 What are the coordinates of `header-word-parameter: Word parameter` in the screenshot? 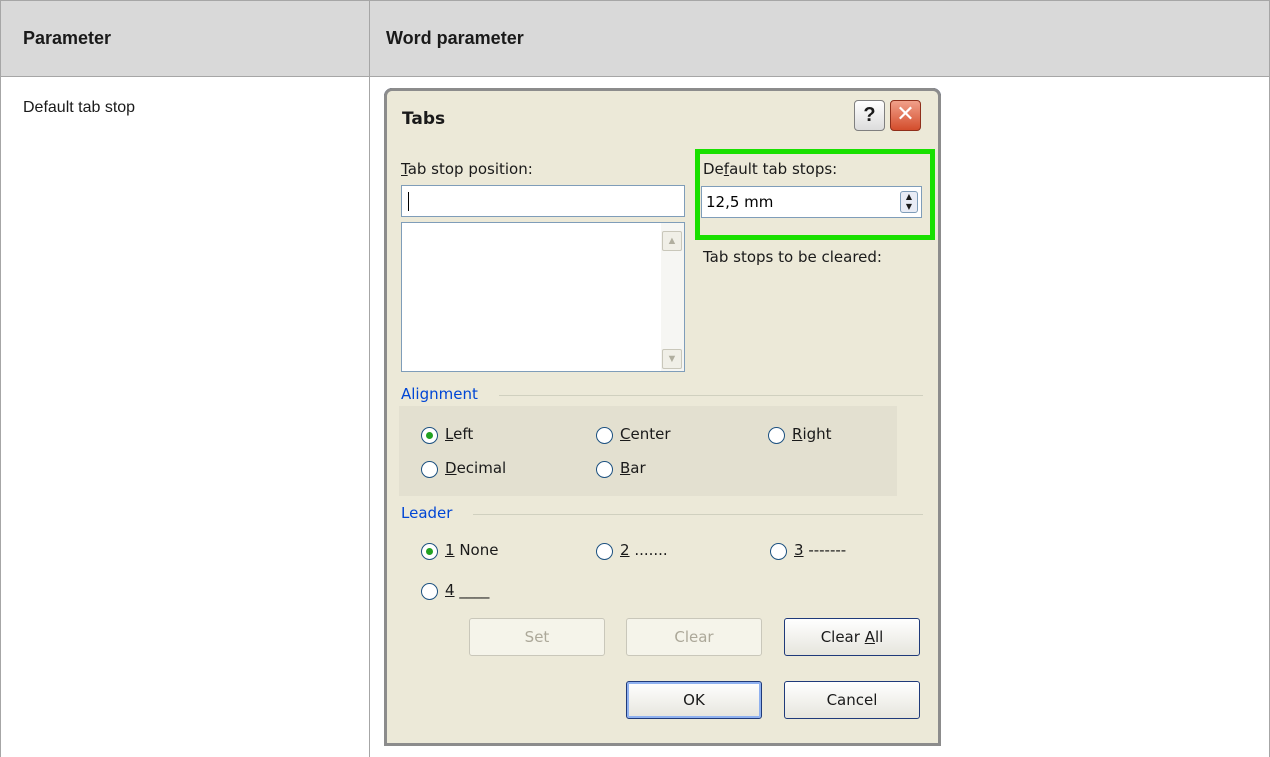 It's located at (455, 38).